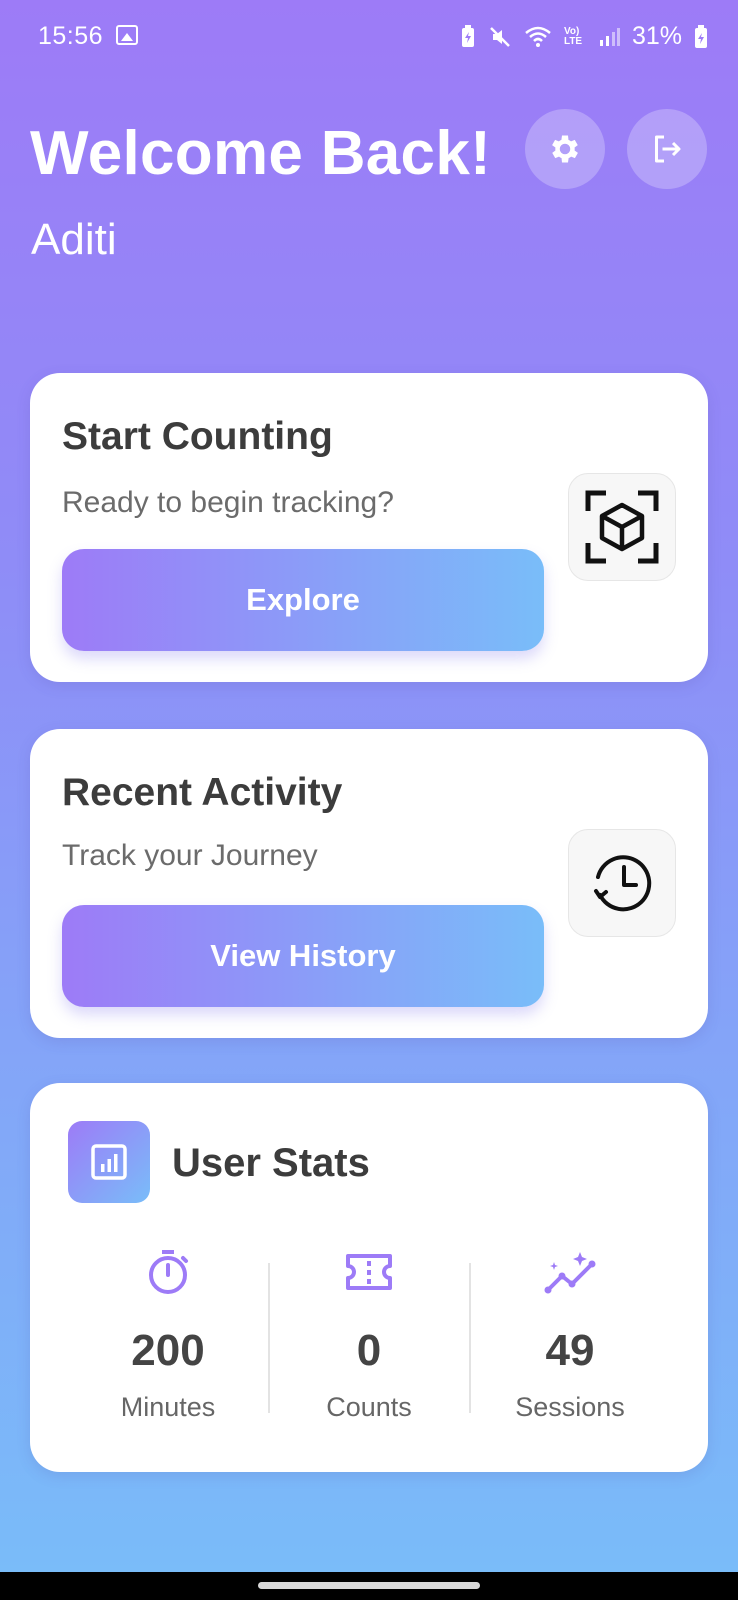 The image size is (738, 1600). Describe the element at coordinates (71, 36) in the screenshot. I see `status-time: 15:56` at that location.